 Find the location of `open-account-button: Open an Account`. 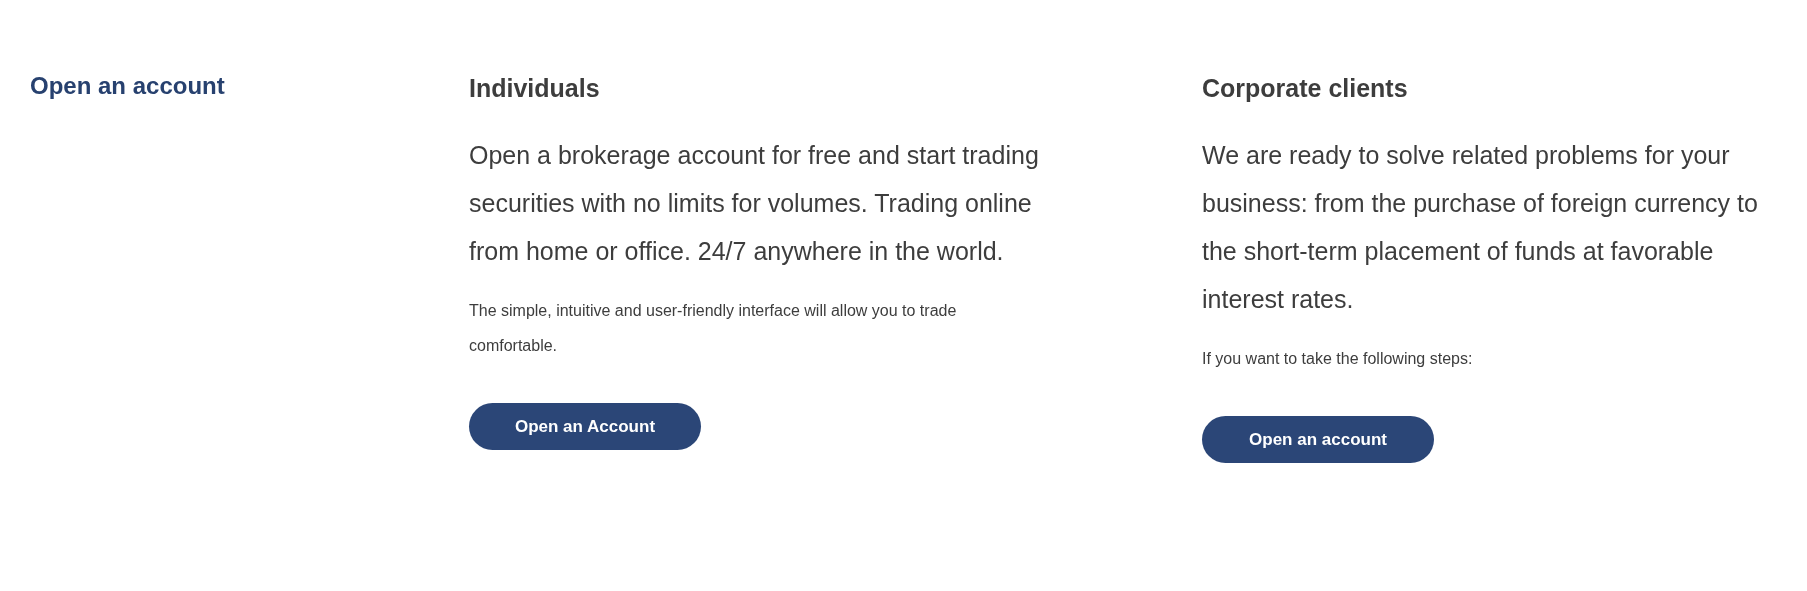

open-account-button: Open an Account is located at coordinates (585, 426).